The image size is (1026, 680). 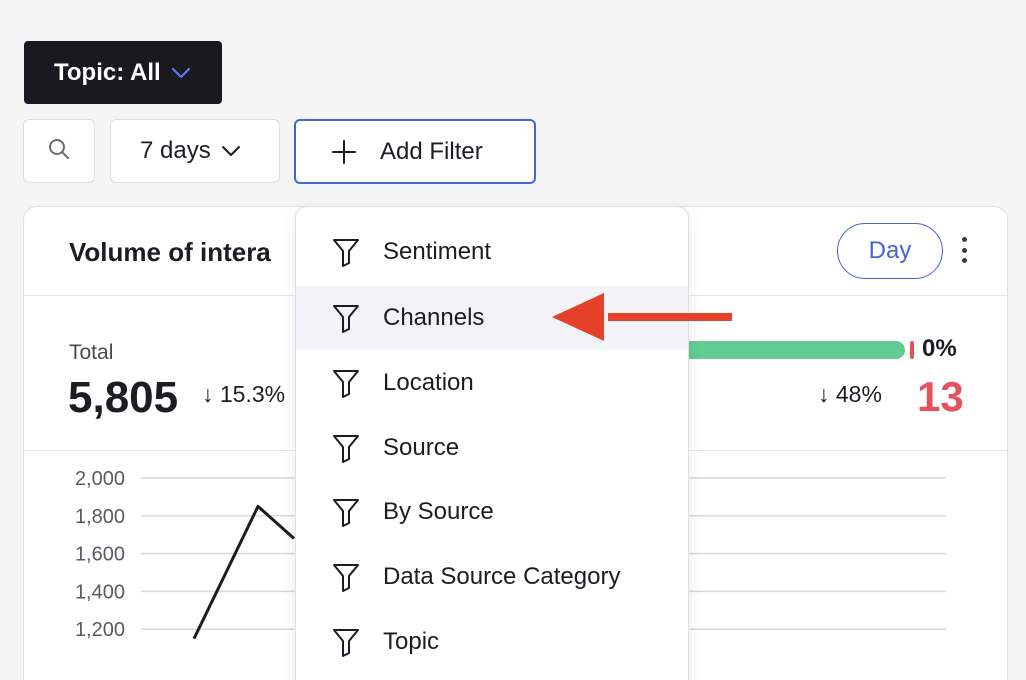 What do you see at coordinates (912, 350) in the screenshot?
I see `negative-sentiment-bar` at bounding box center [912, 350].